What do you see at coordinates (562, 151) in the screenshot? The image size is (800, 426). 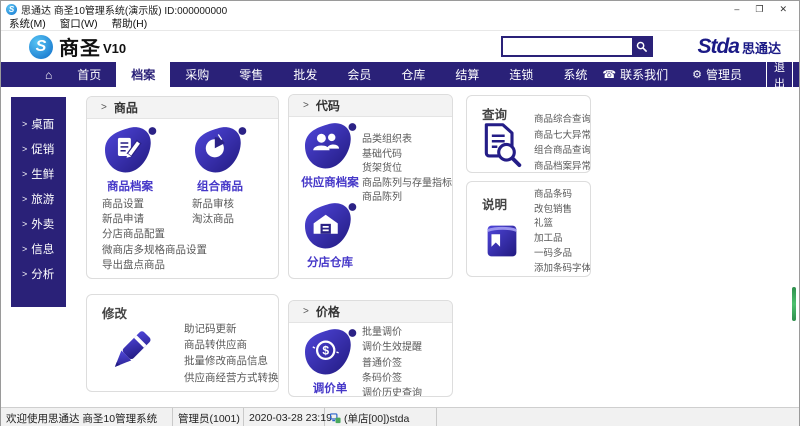 I see `link-item: 组合商品查询` at bounding box center [562, 151].